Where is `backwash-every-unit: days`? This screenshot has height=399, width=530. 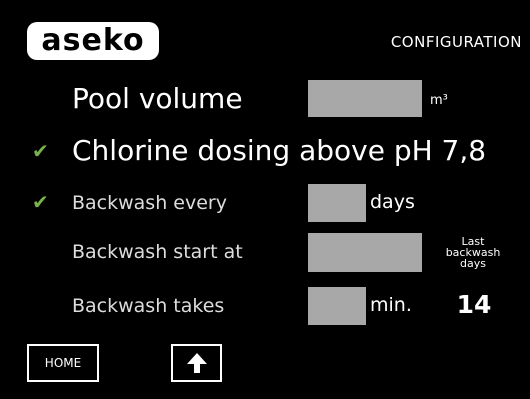 backwash-every-unit: days is located at coordinates (392, 202).